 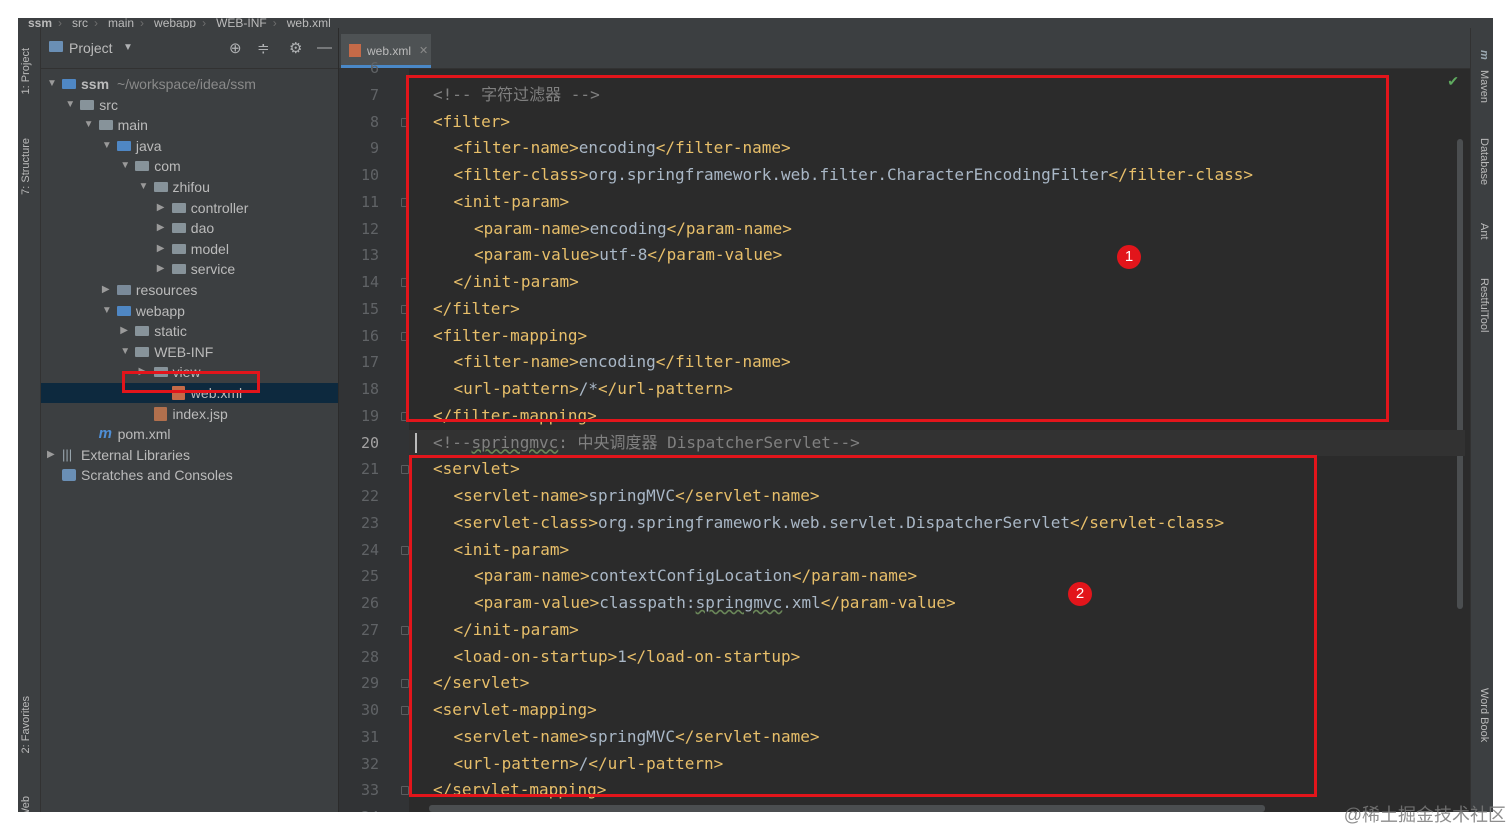 What do you see at coordinates (132, 125) in the screenshot?
I see `tree-item-label: main` at bounding box center [132, 125].